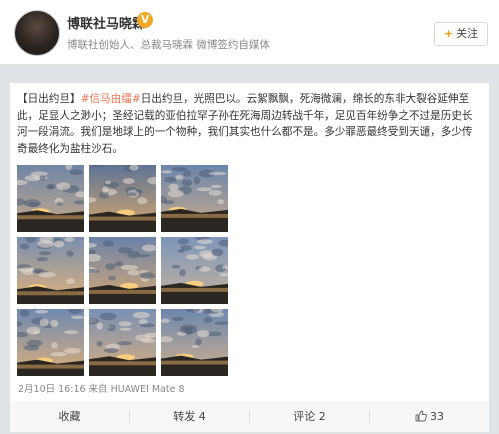 The width and height of the screenshot is (499, 434). What do you see at coordinates (49, 99) in the screenshot?
I see `post-title: 【日出约旦】` at bounding box center [49, 99].